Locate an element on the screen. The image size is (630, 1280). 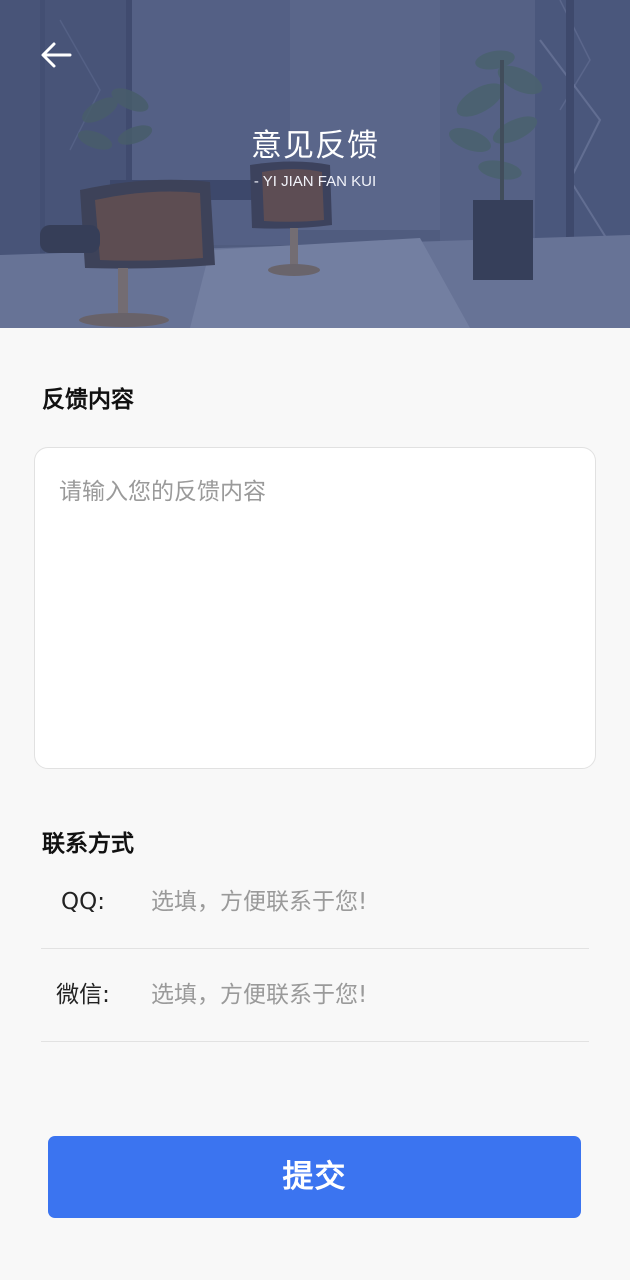
page-title: 意见反馈 is located at coordinates (315, 146).